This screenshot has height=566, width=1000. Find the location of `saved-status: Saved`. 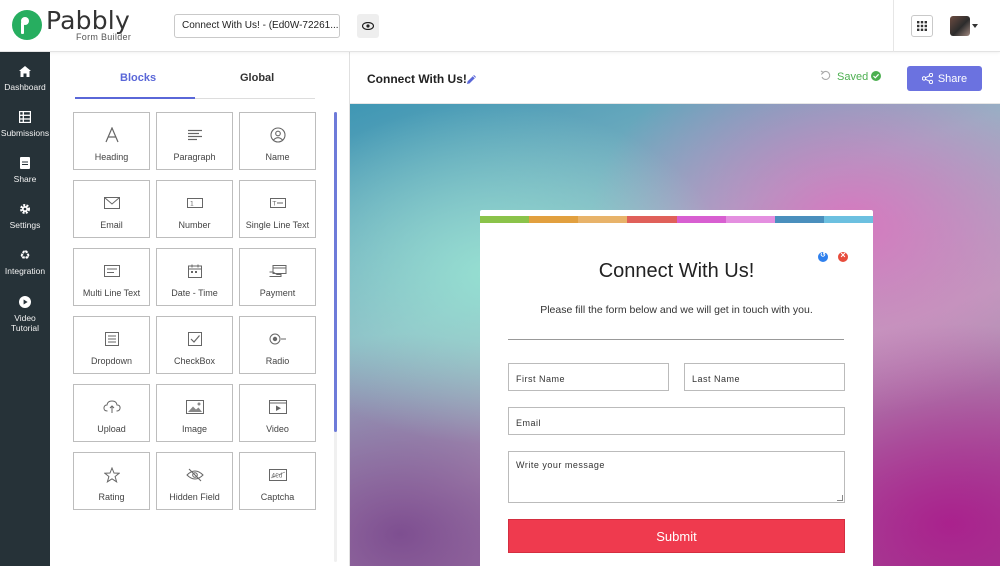

saved-status: Saved is located at coordinates (851, 77).